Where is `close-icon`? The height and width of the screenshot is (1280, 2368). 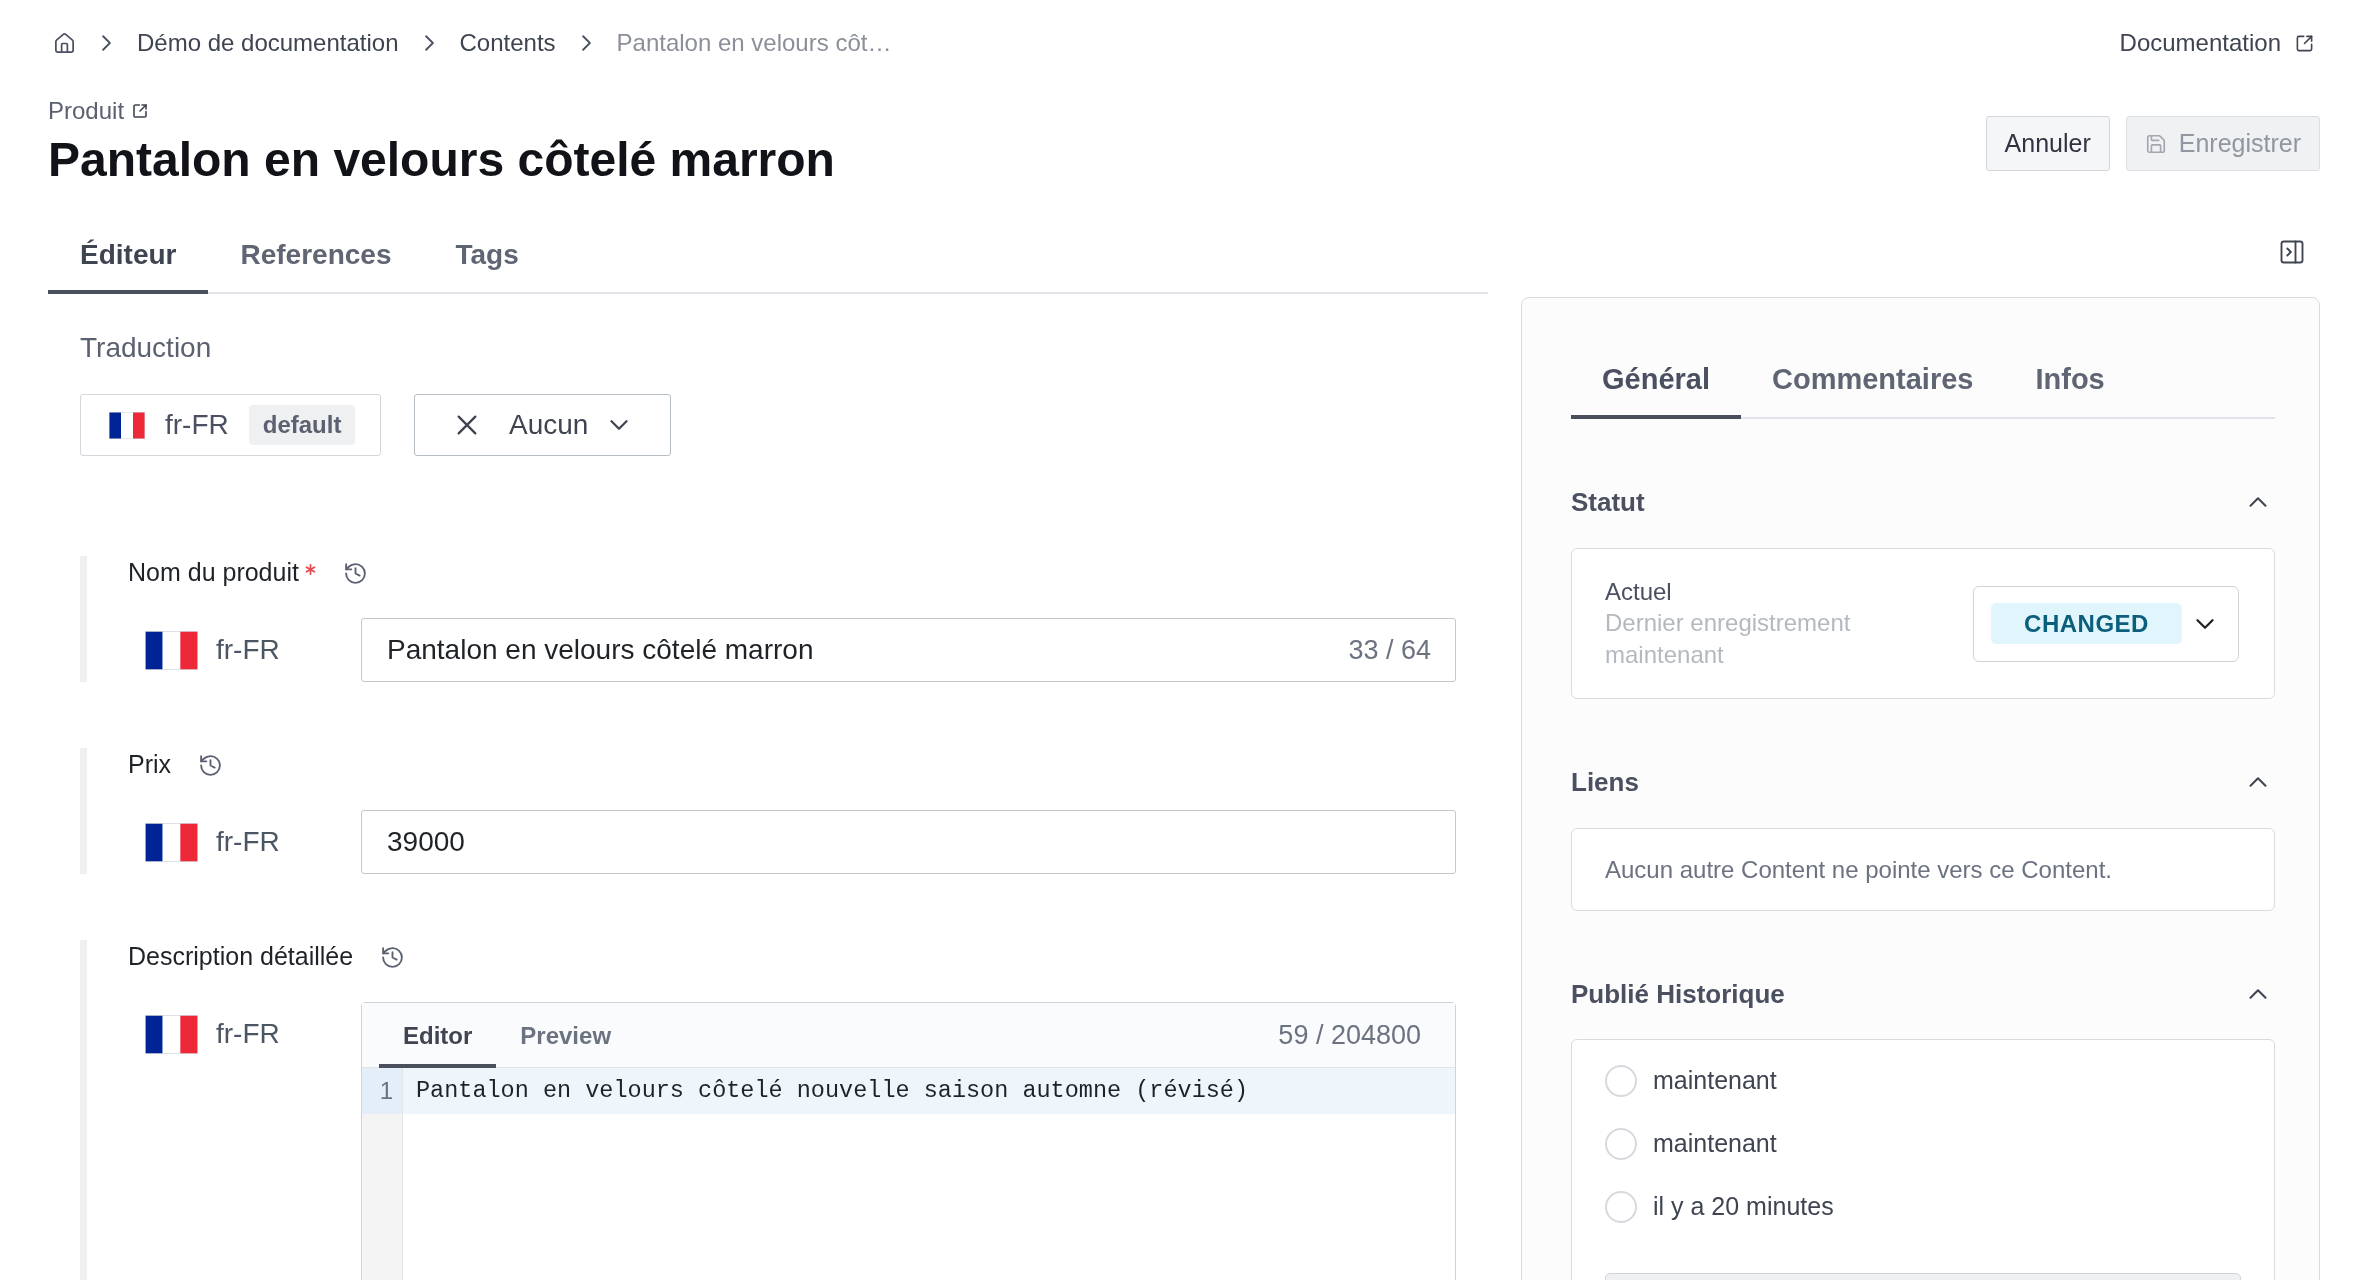 close-icon is located at coordinates (467, 425).